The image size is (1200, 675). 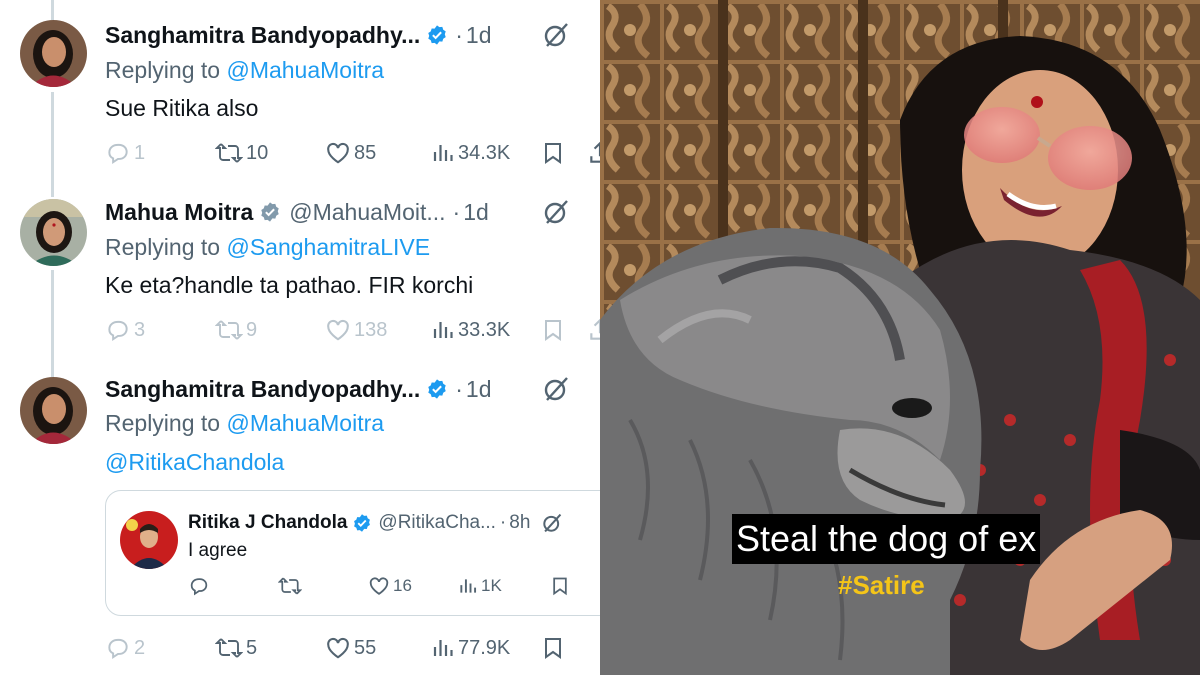 What do you see at coordinates (365, 647) in the screenshot?
I see `like-count: 55` at bounding box center [365, 647].